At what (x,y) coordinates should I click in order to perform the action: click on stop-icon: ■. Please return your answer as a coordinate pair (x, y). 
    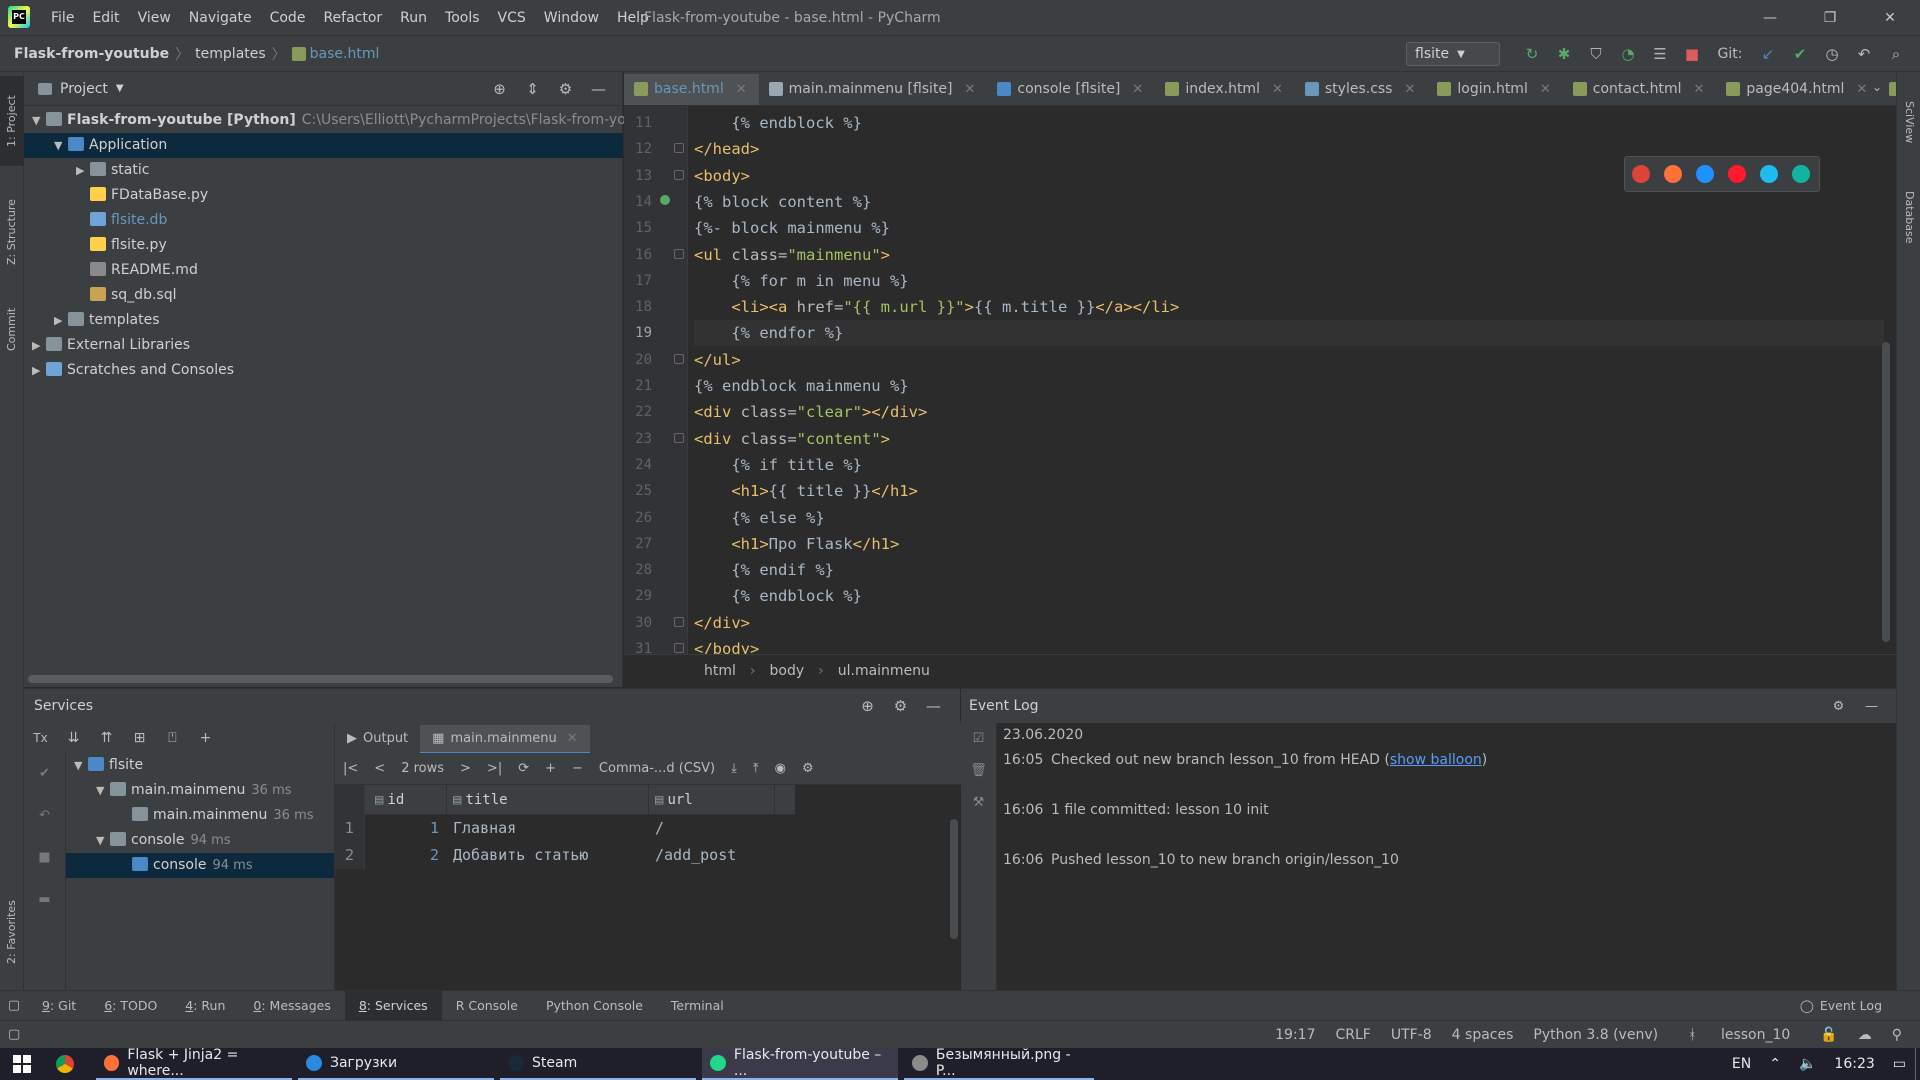
    Looking at the image, I should click on (1692, 54).